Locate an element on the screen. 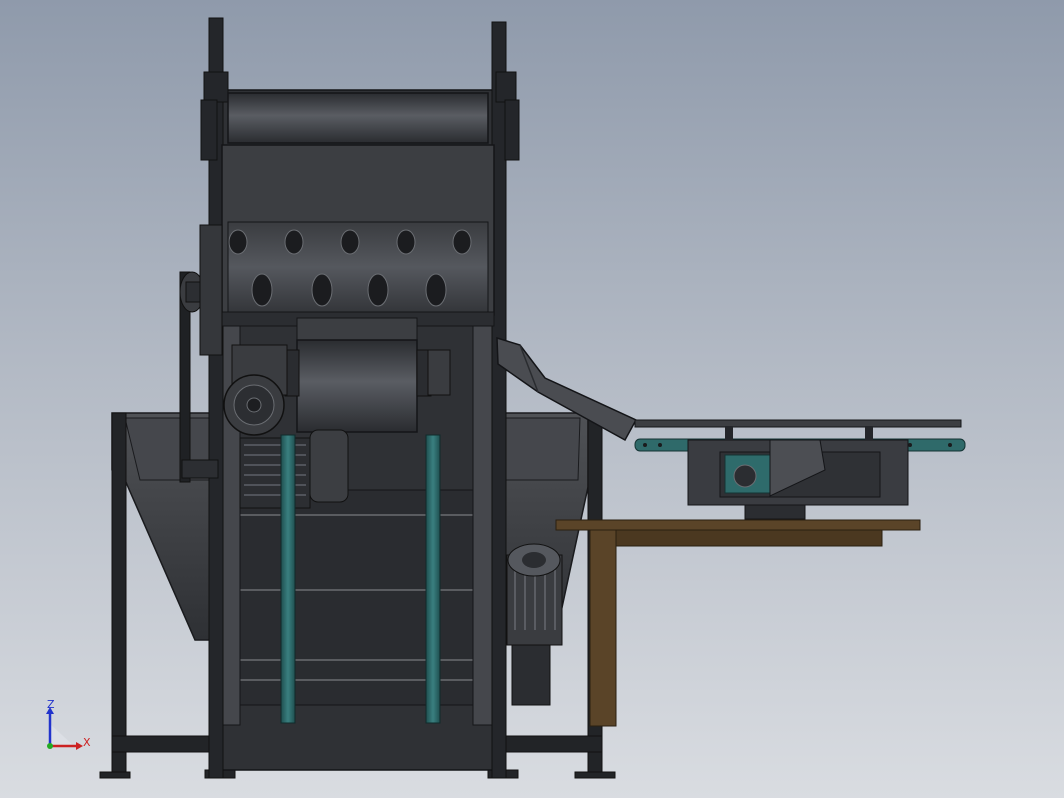 Image resolution: width=1064 pixels, height=798 pixels. crusher-drum is located at coordinates (358, 235).